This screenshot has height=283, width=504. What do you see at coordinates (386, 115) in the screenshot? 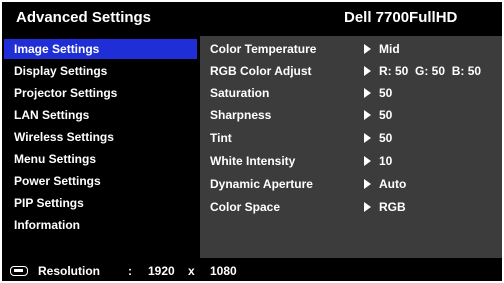
I see `sharpness-text: 50` at bounding box center [386, 115].